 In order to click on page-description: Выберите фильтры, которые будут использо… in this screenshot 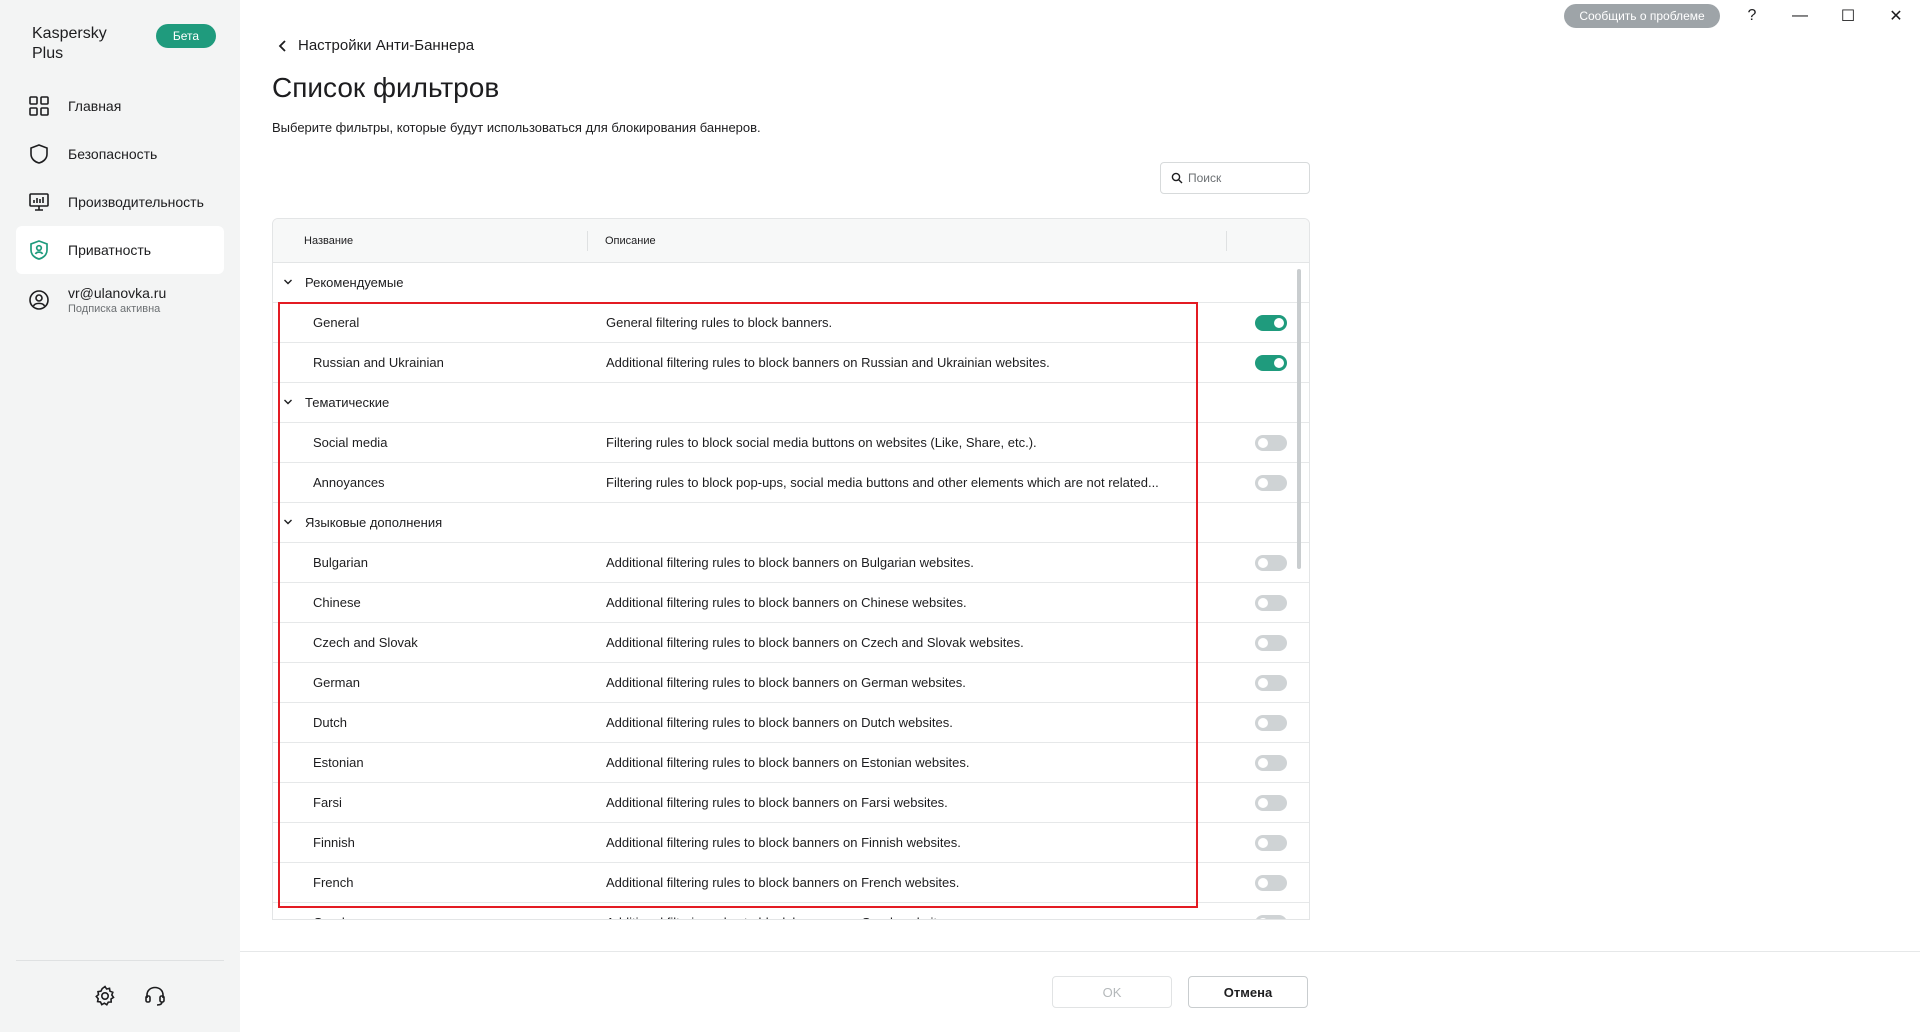, I will do `click(516, 127)`.